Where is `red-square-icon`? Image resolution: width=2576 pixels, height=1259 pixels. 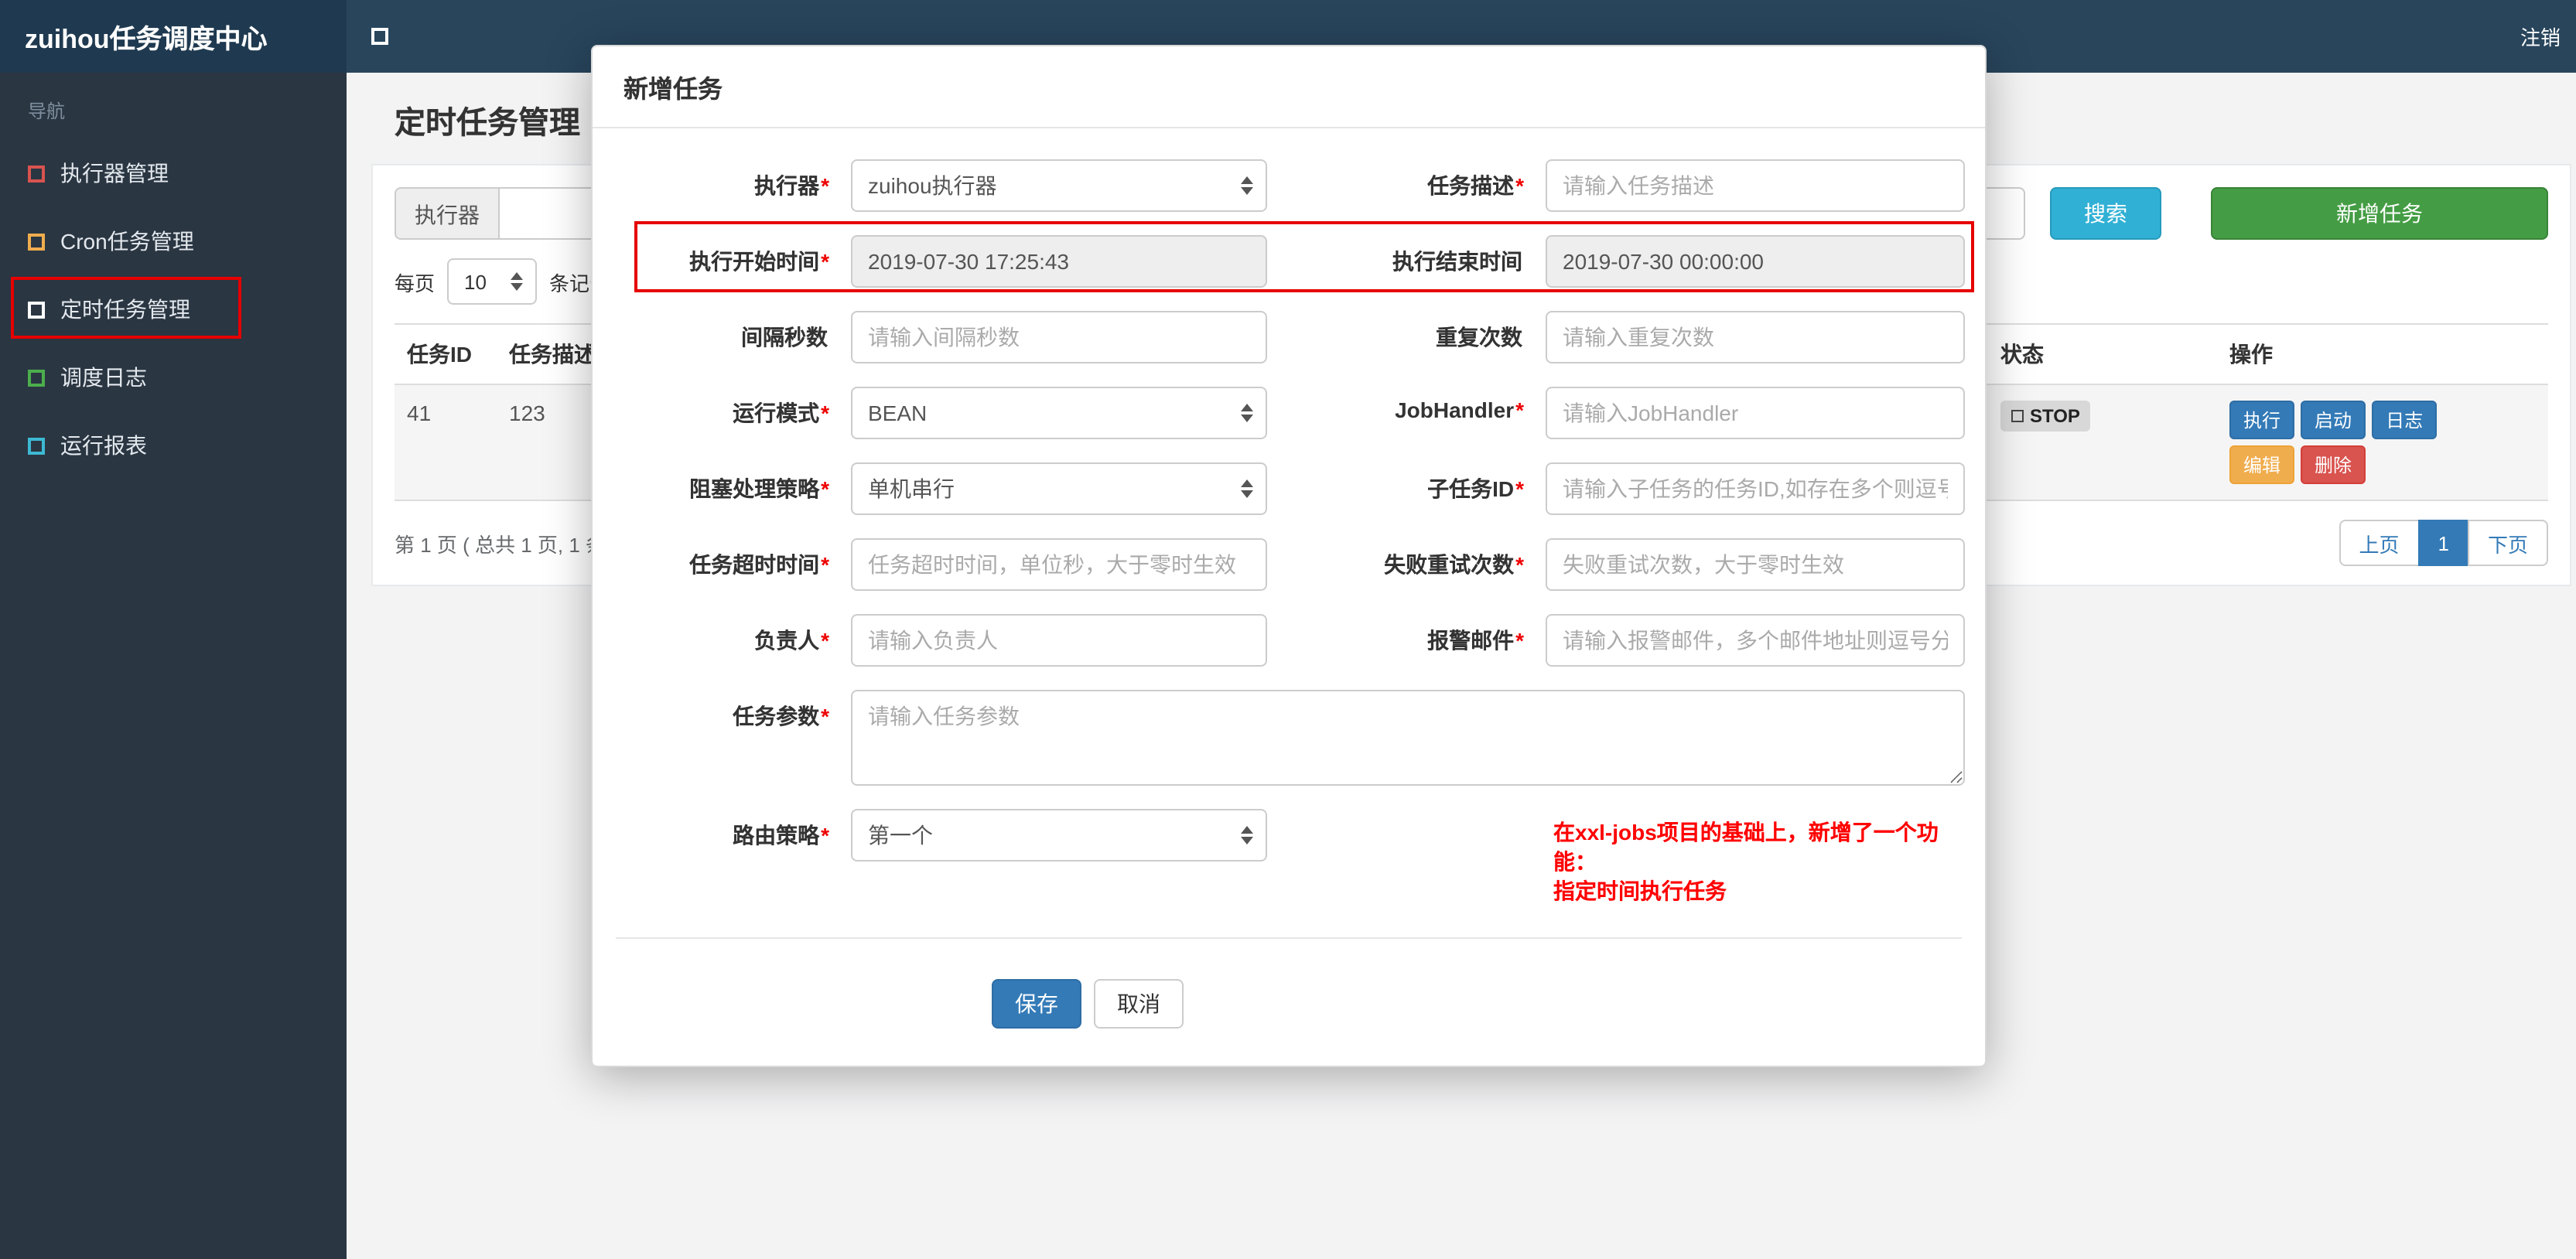 red-square-icon is located at coordinates (36, 174).